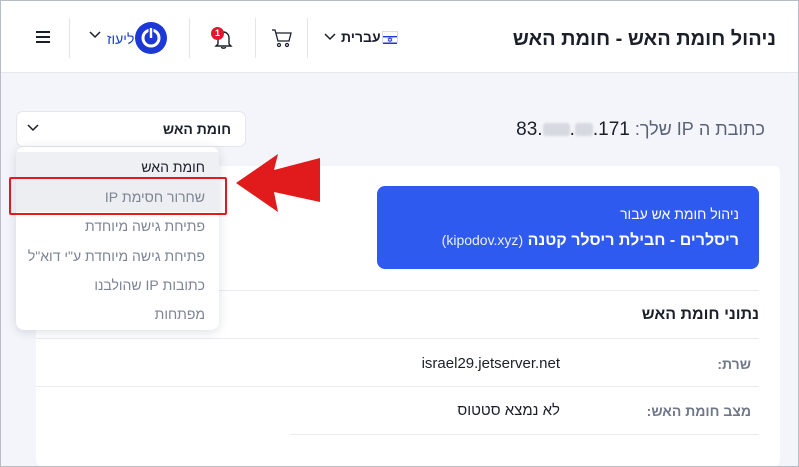  What do you see at coordinates (117, 314) in the screenshot?
I see `menu-item-keys: מפתחות` at bounding box center [117, 314].